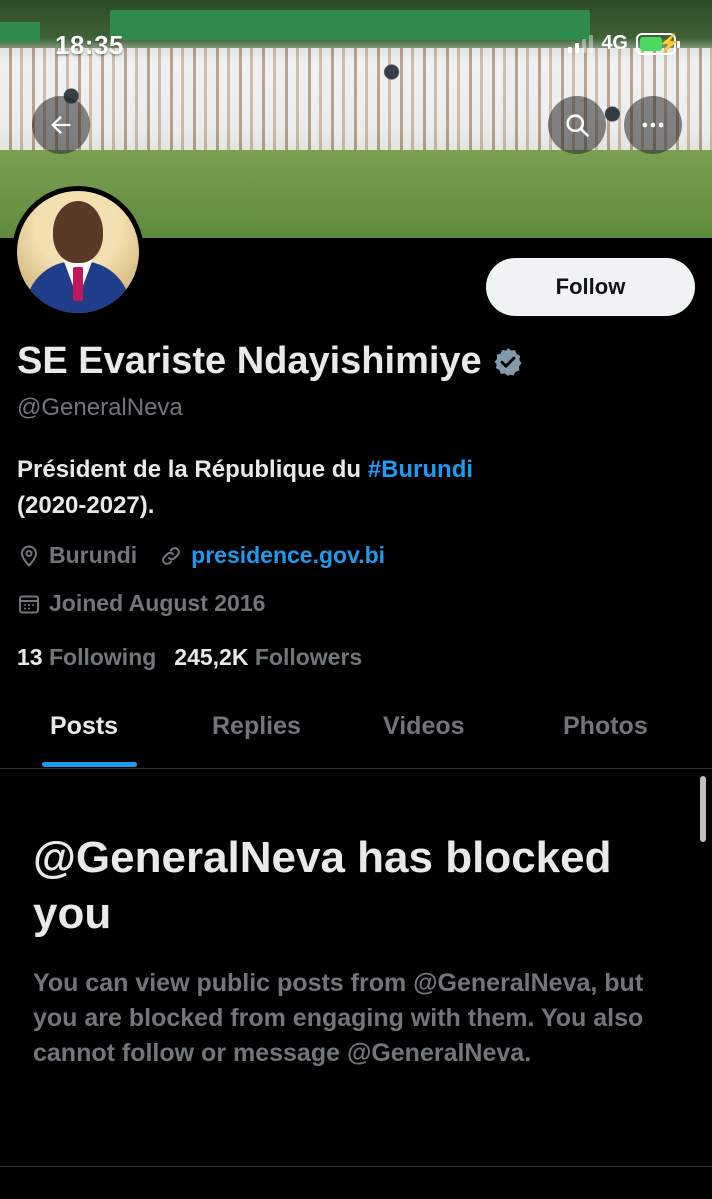 The image size is (712, 1199). I want to click on avatar-photo, so click(78, 252).